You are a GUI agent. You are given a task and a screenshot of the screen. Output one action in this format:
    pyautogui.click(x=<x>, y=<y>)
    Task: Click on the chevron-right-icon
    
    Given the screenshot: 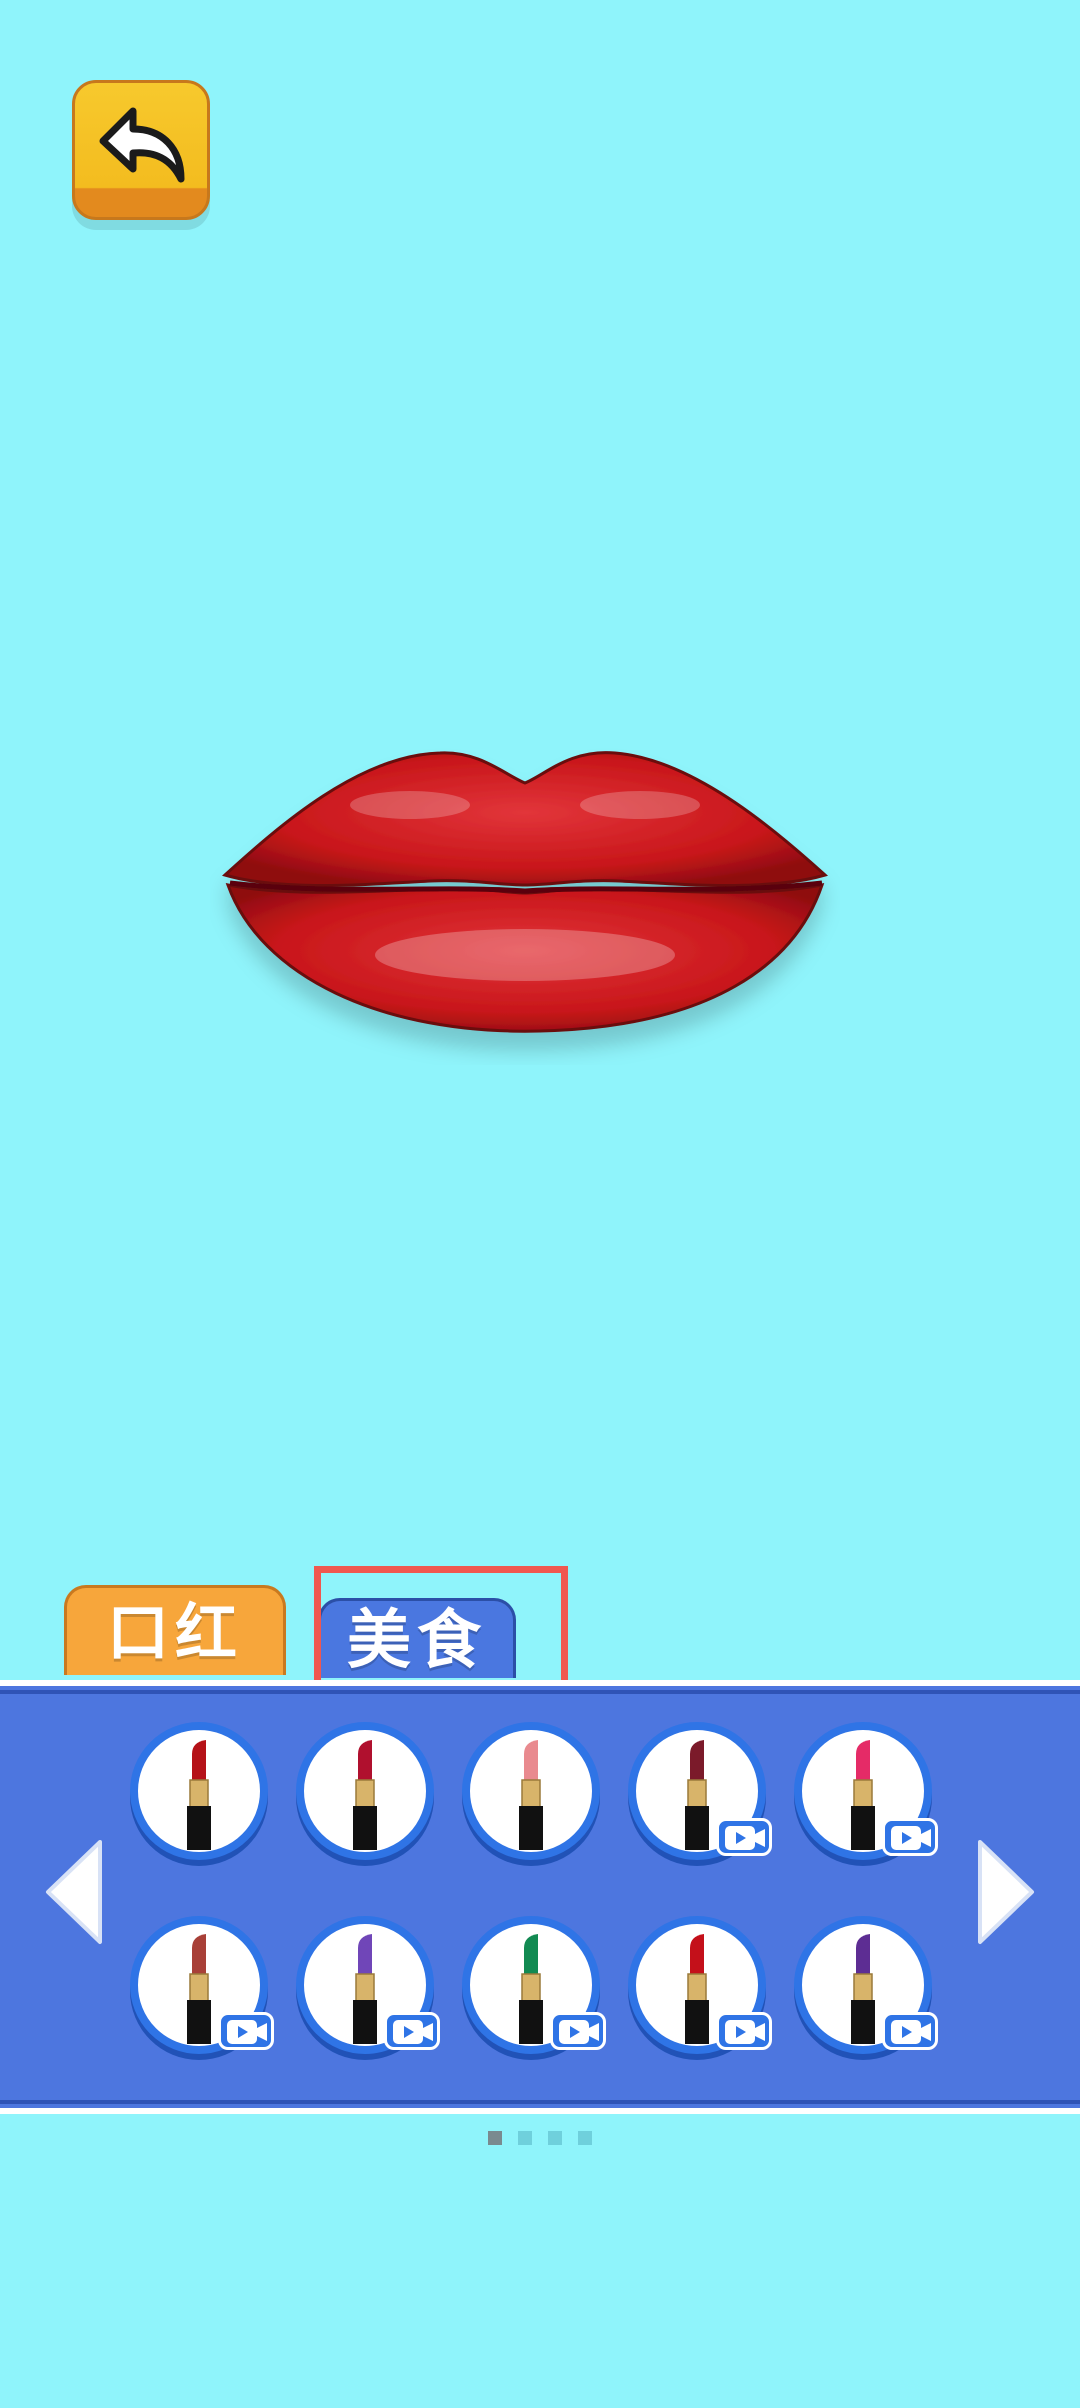 What is the action you would take?
    pyautogui.click(x=1005, y=1892)
    